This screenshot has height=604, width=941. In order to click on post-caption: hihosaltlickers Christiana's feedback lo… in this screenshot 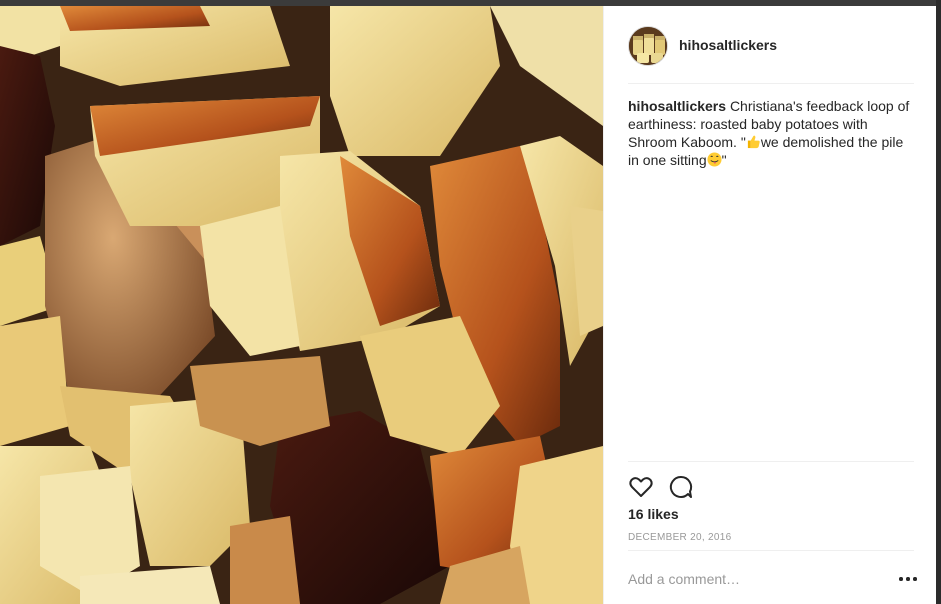, I will do `click(773, 133)`.